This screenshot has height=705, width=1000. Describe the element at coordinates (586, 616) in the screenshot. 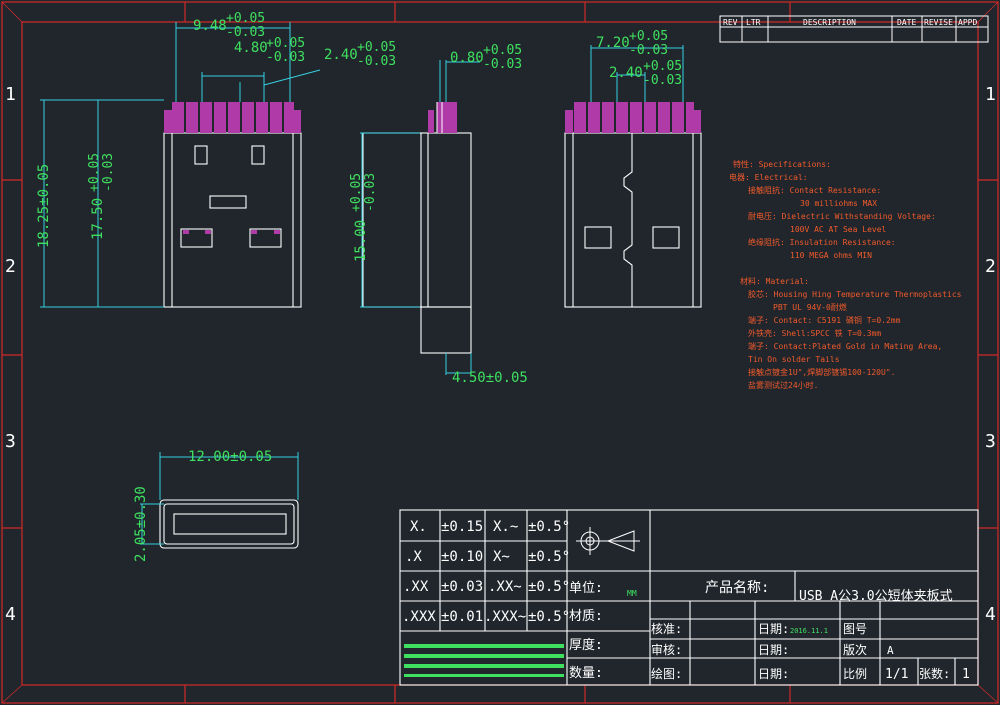

I see `material-label: 材质:` at that location.